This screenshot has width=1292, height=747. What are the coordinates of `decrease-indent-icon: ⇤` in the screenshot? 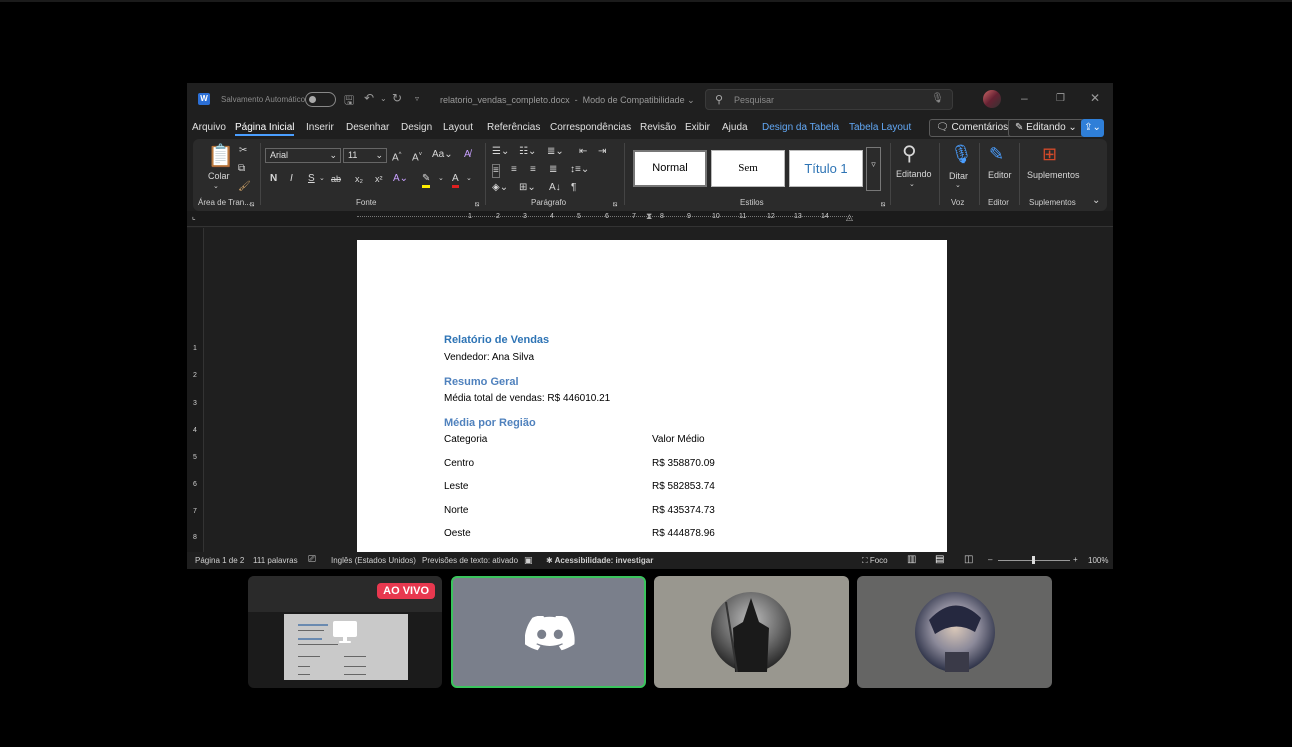 It's located at (583, 152).